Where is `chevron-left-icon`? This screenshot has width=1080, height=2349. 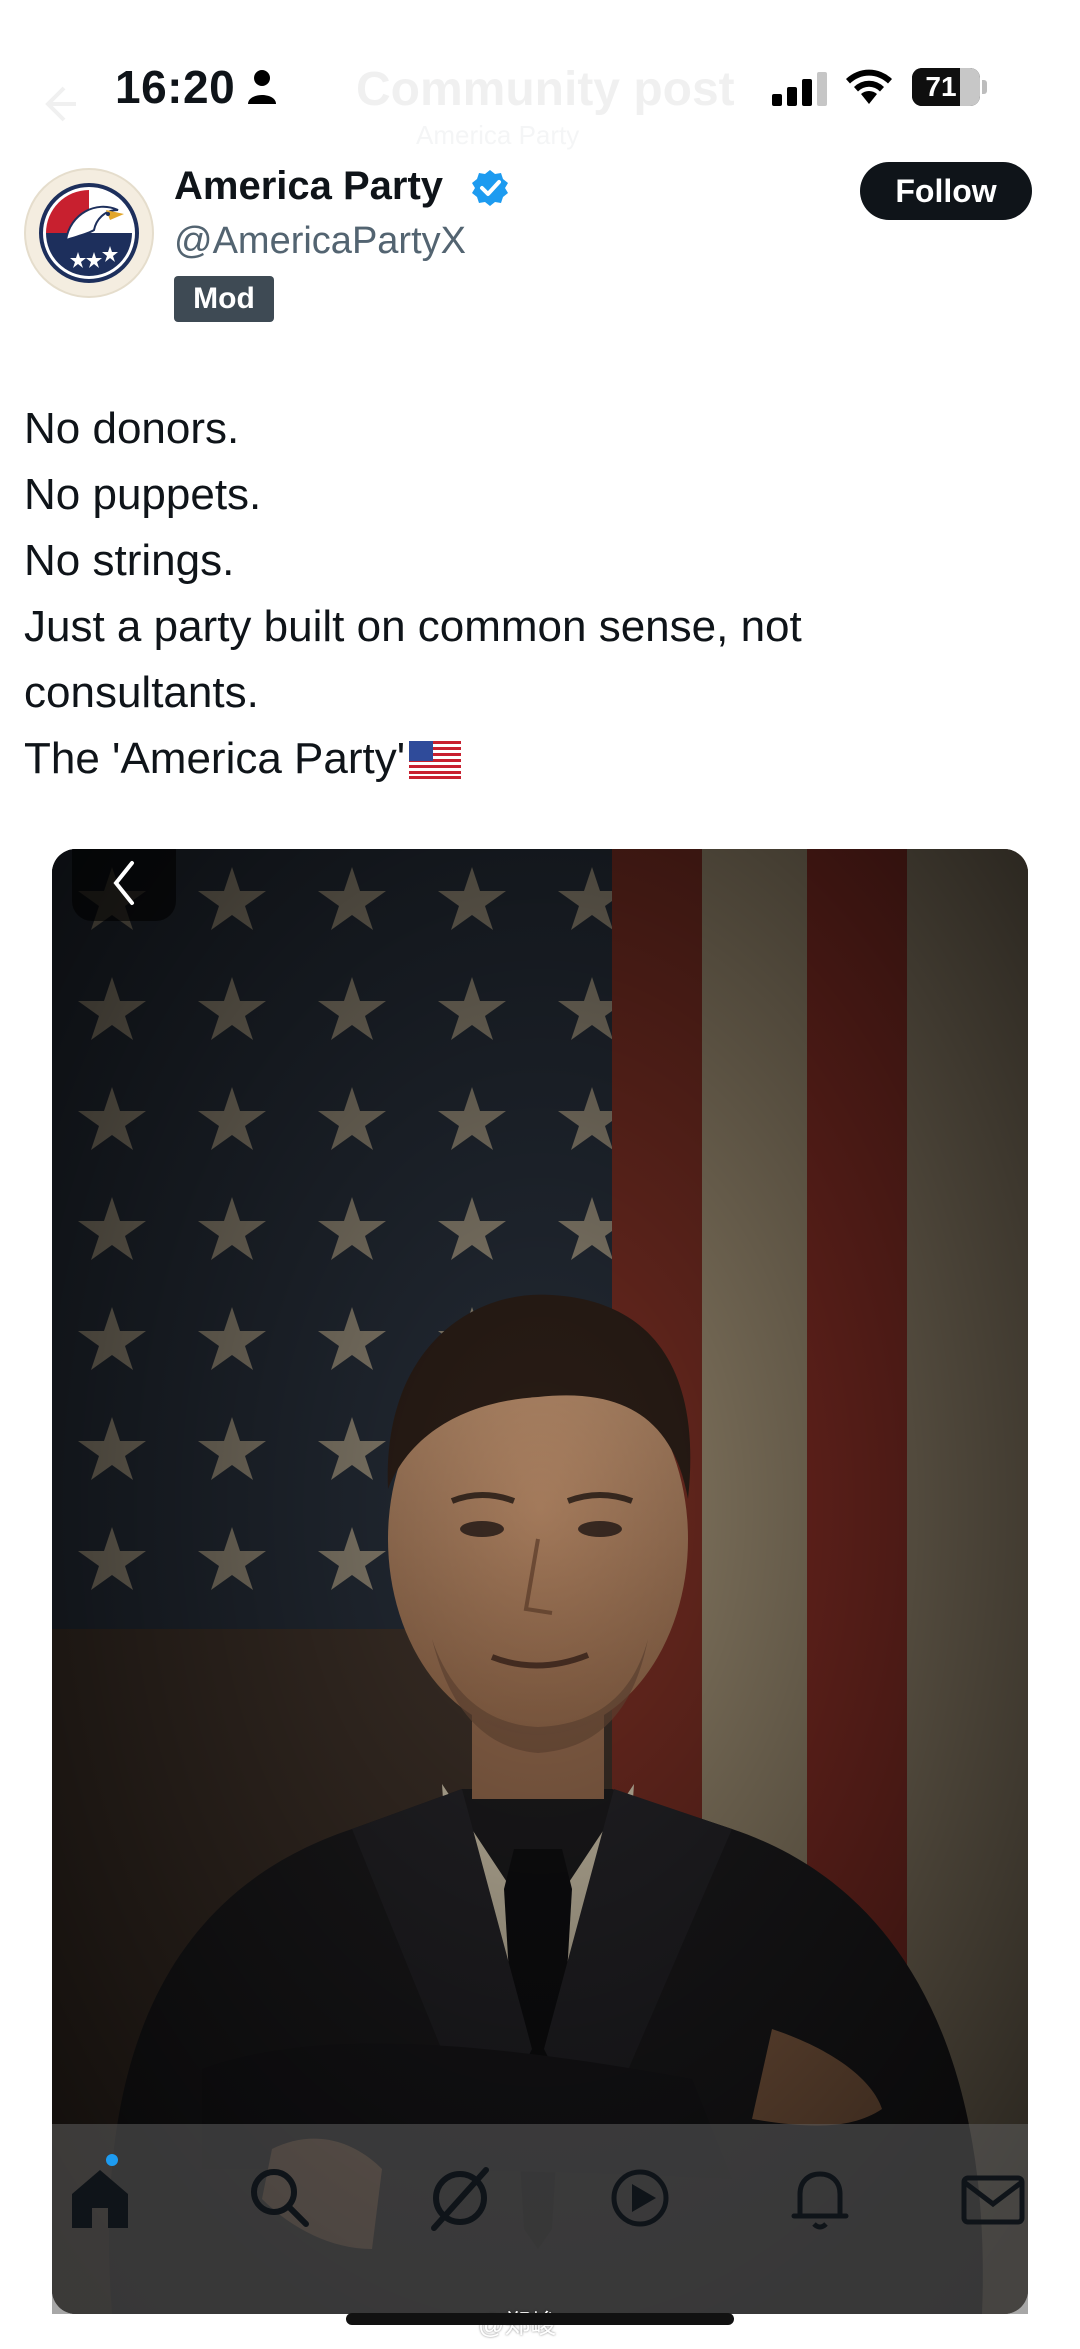
chevron-left-icon is located at coordinates (123, 883).